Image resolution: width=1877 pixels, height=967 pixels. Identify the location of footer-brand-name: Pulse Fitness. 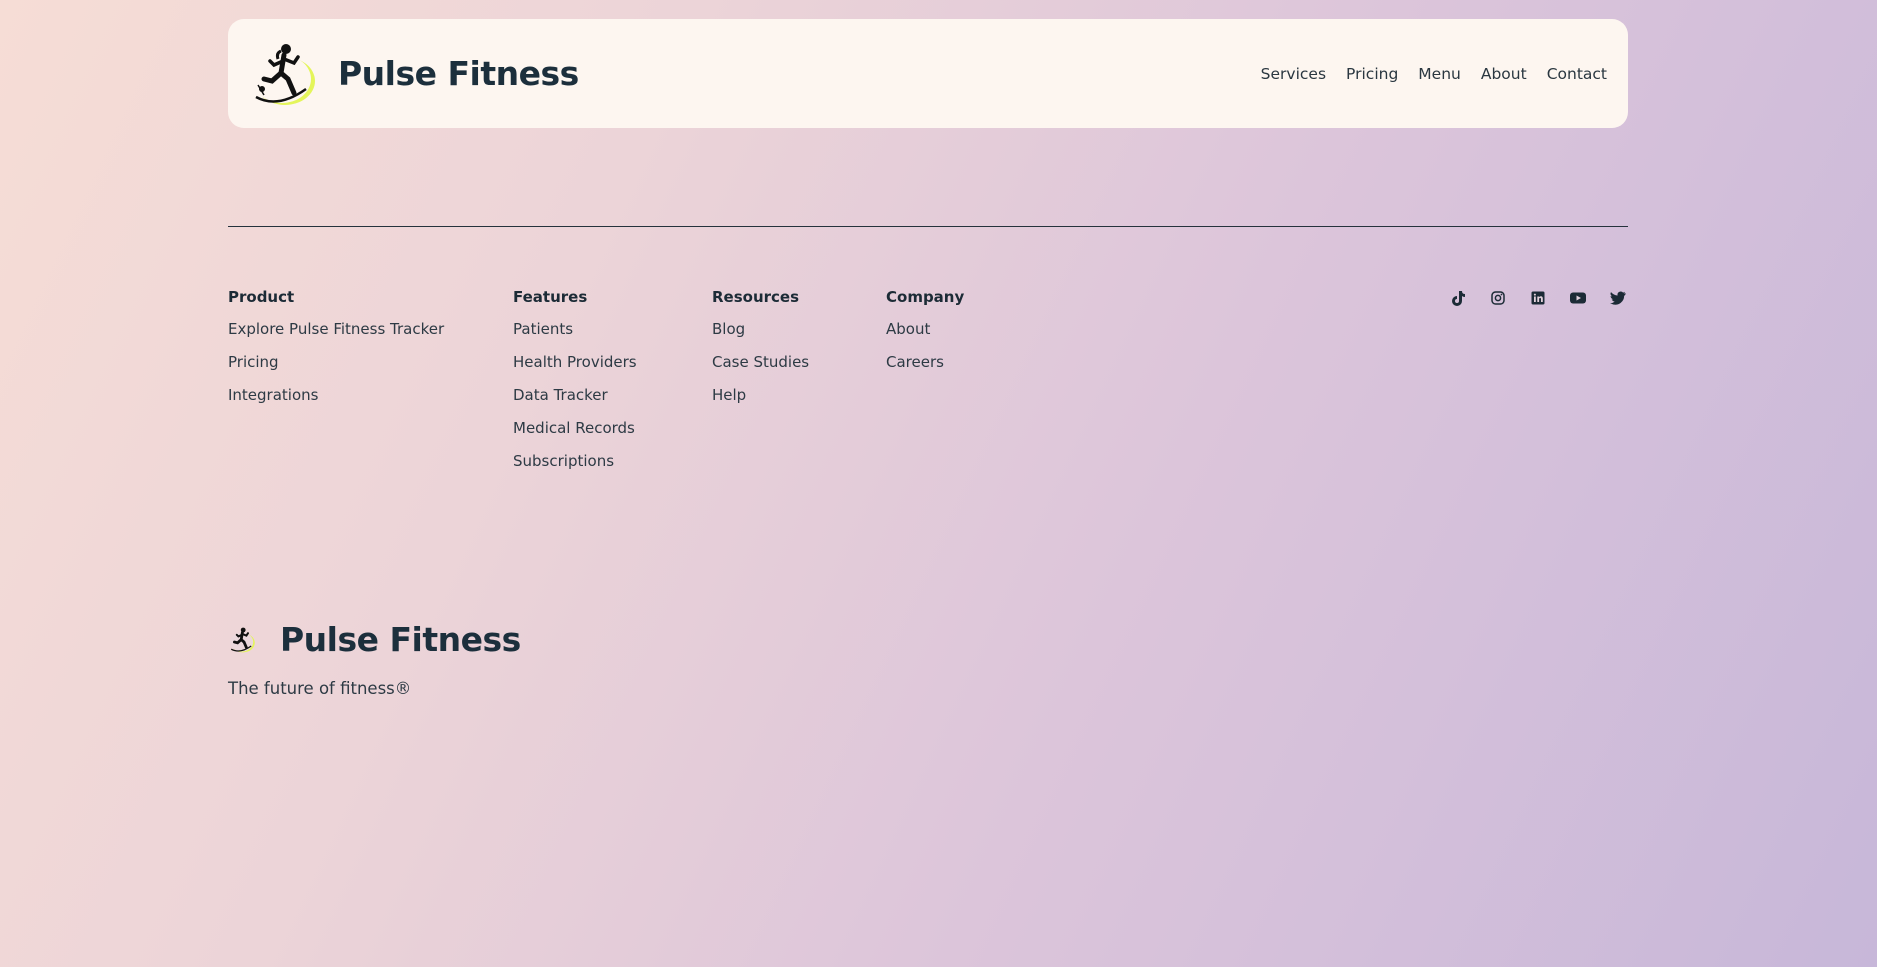
(400, 639).